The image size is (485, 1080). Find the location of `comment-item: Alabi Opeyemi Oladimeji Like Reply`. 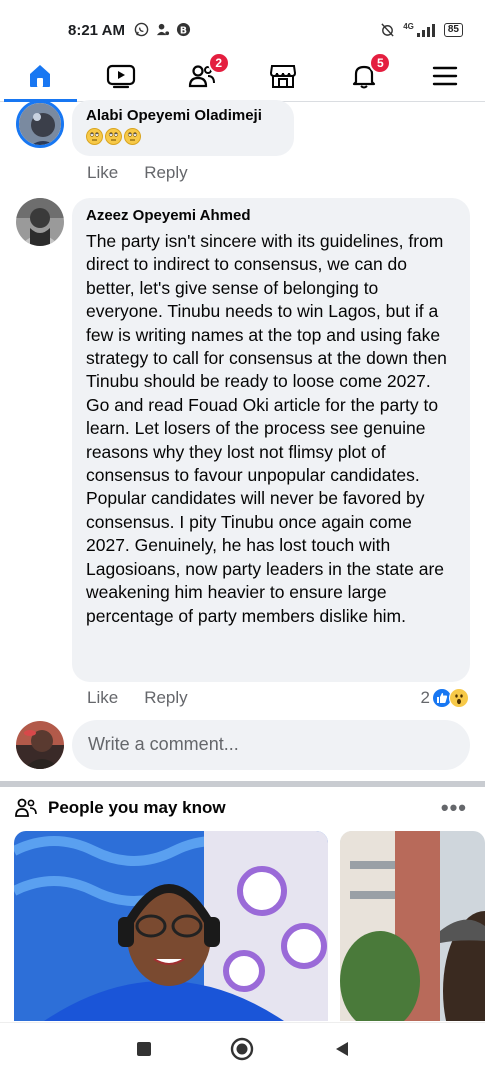

comment-item: Alabi Opeyemi Oladimeji Like Reply is located at coordinates (242, 145).